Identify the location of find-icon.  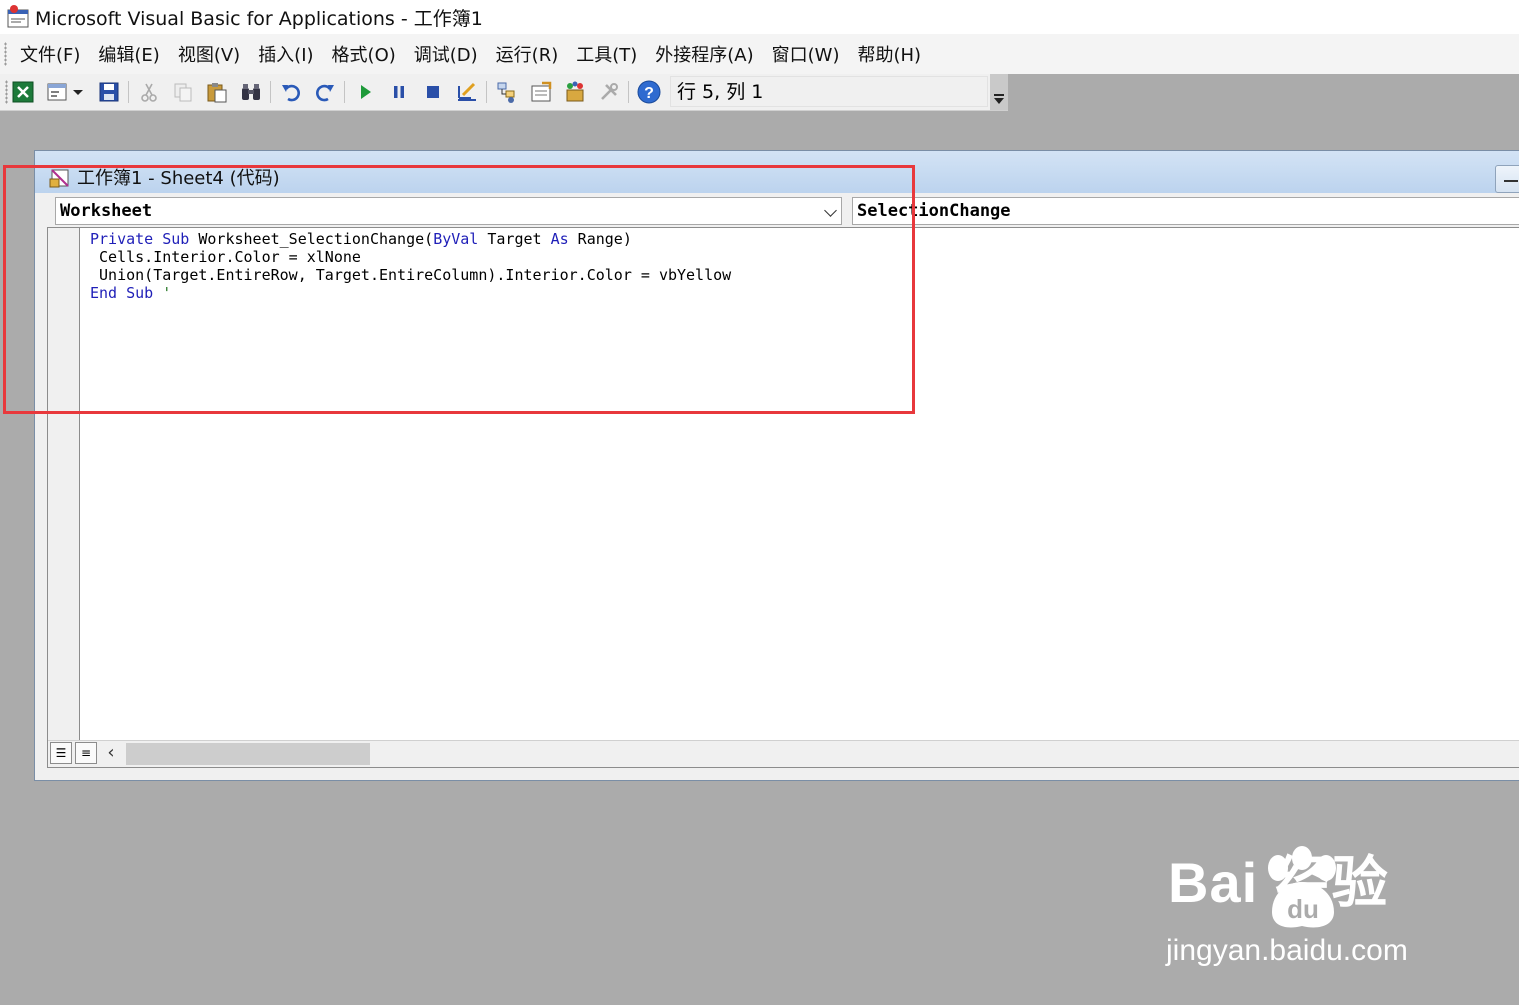
(251, 92).